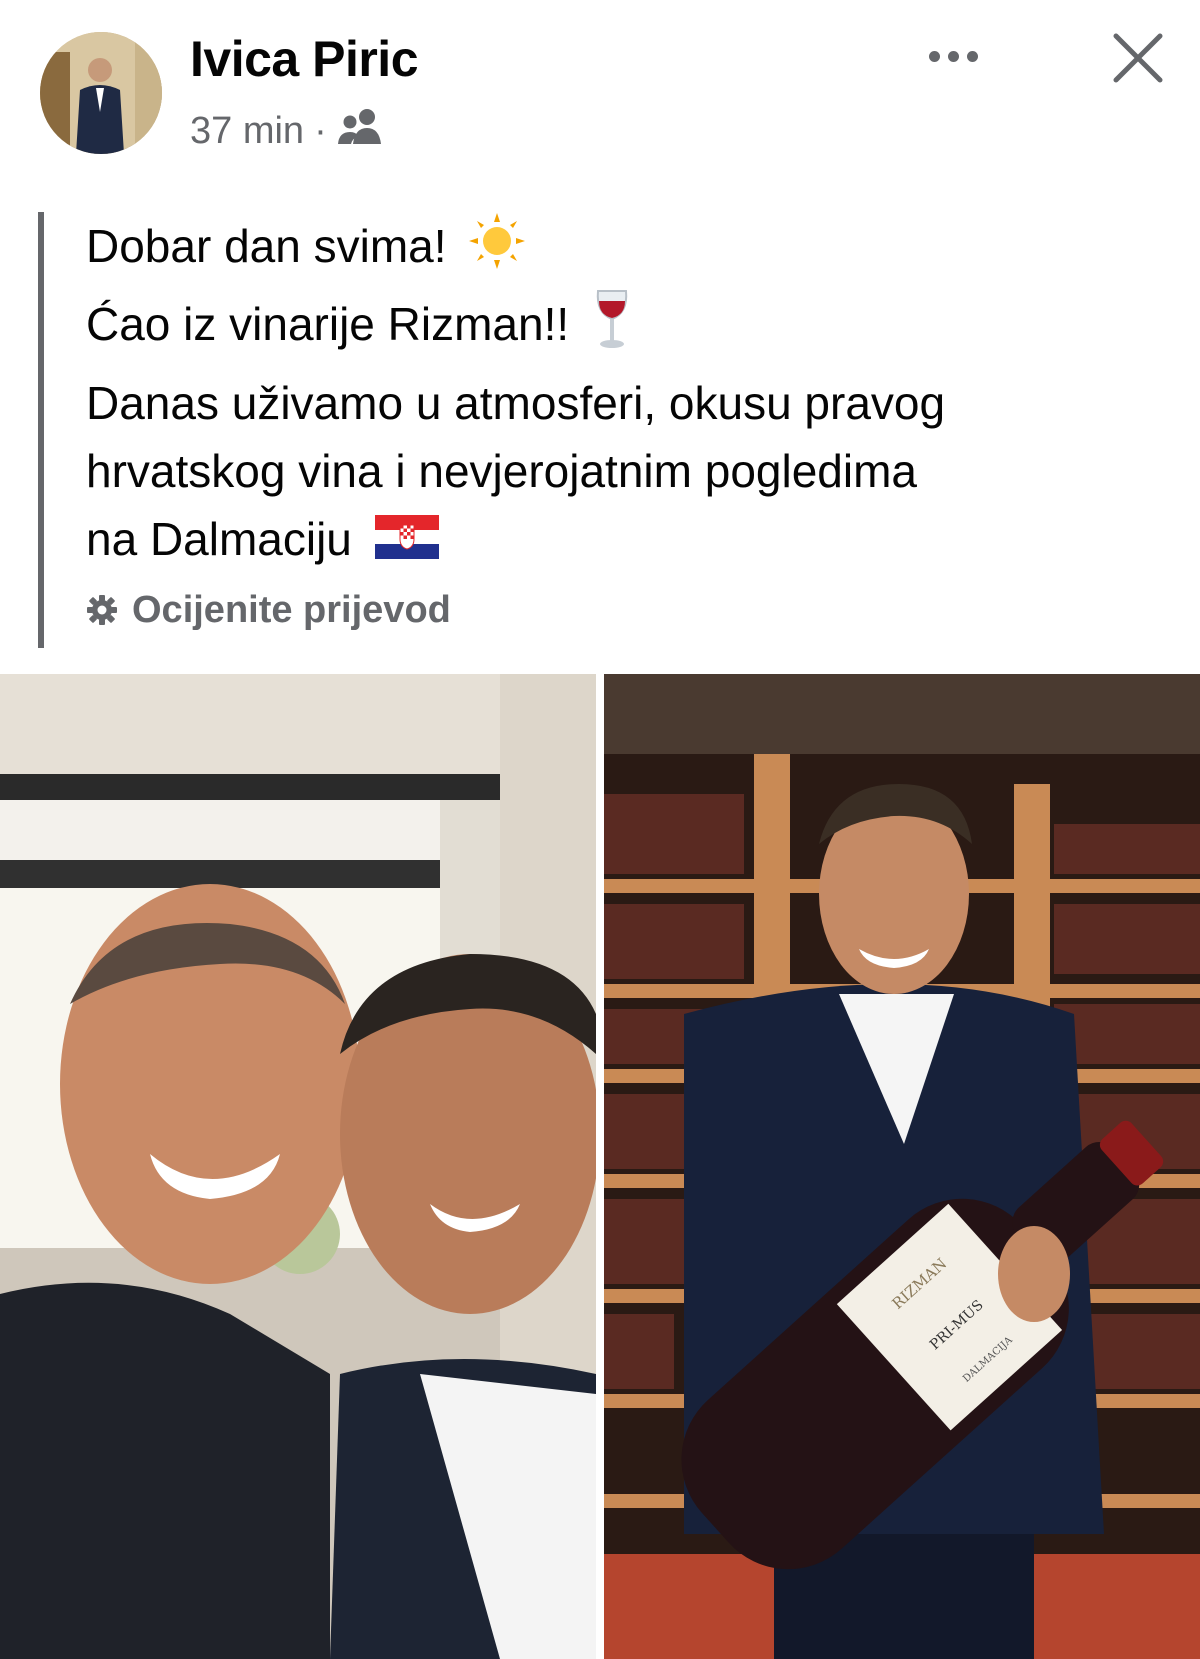  I want to click on post-line-text: Ćao iz vinarije Rizman!!, so click(328, 324).